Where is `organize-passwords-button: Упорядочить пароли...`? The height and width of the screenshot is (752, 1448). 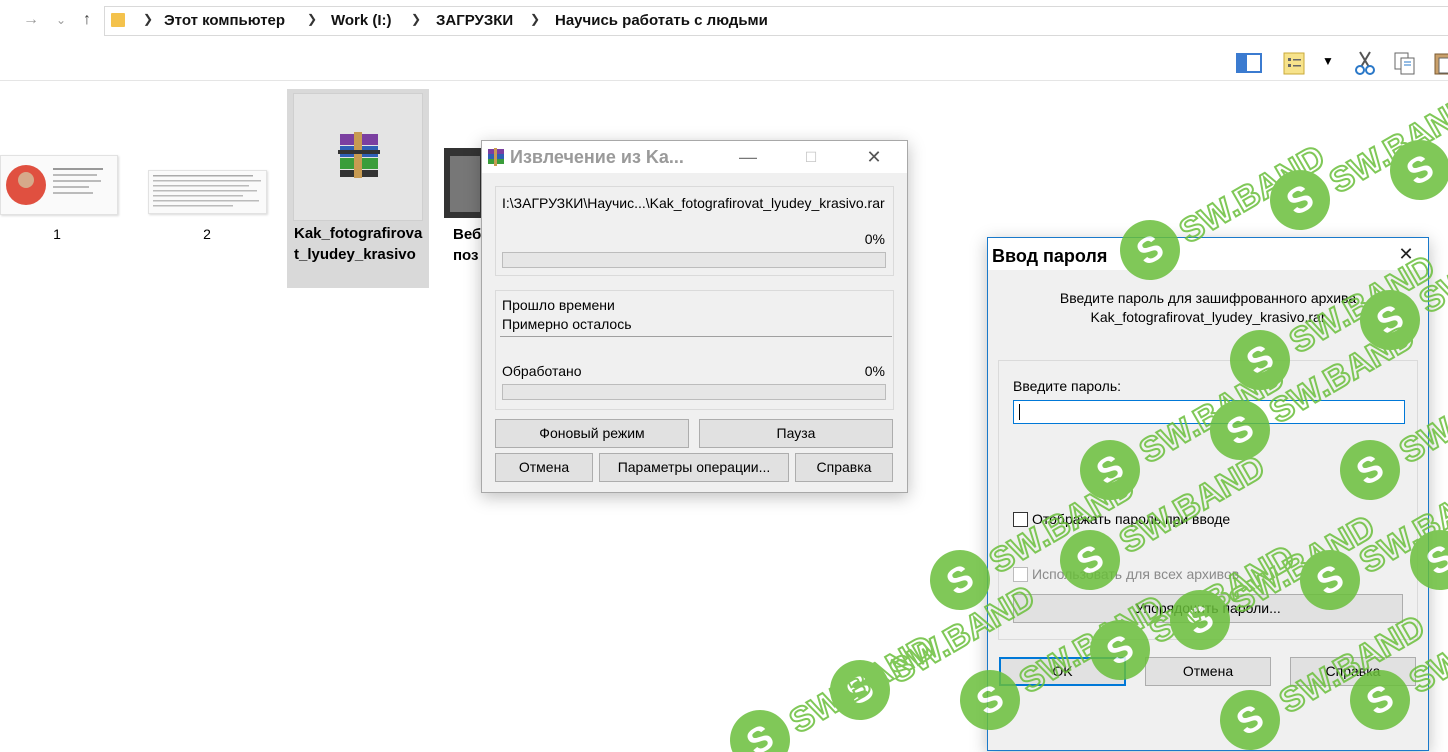
organize-passwords-button: Упорядочить пароли... is located at coordinates (1208, 608).